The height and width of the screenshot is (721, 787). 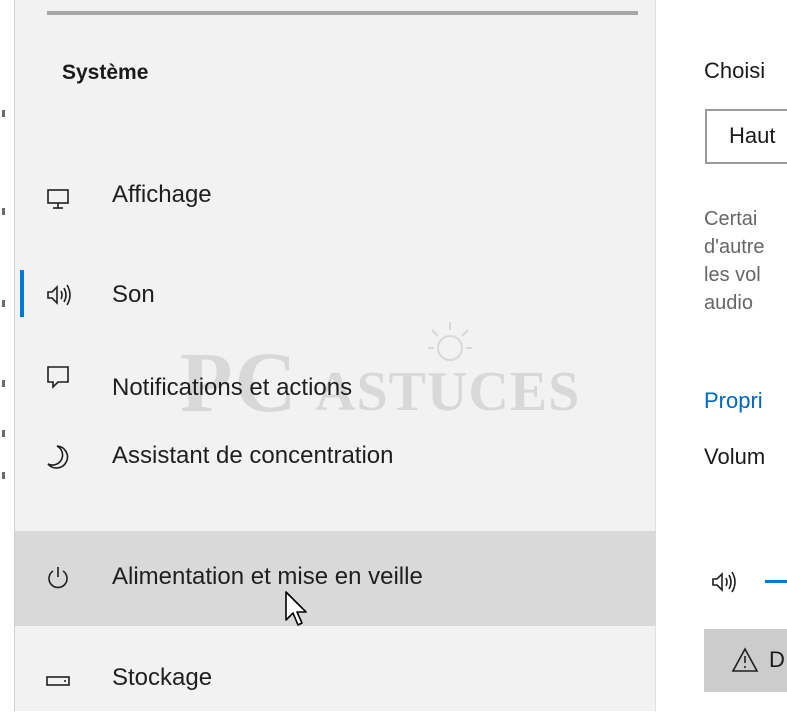 What do you see at coordinates (58, 578) in the screenshot?
I see `power-icon` at bounding box center [58, 578].